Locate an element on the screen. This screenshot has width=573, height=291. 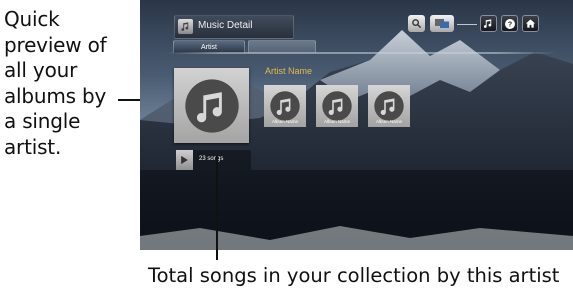
photo-button is located at coordinates (442, 23).